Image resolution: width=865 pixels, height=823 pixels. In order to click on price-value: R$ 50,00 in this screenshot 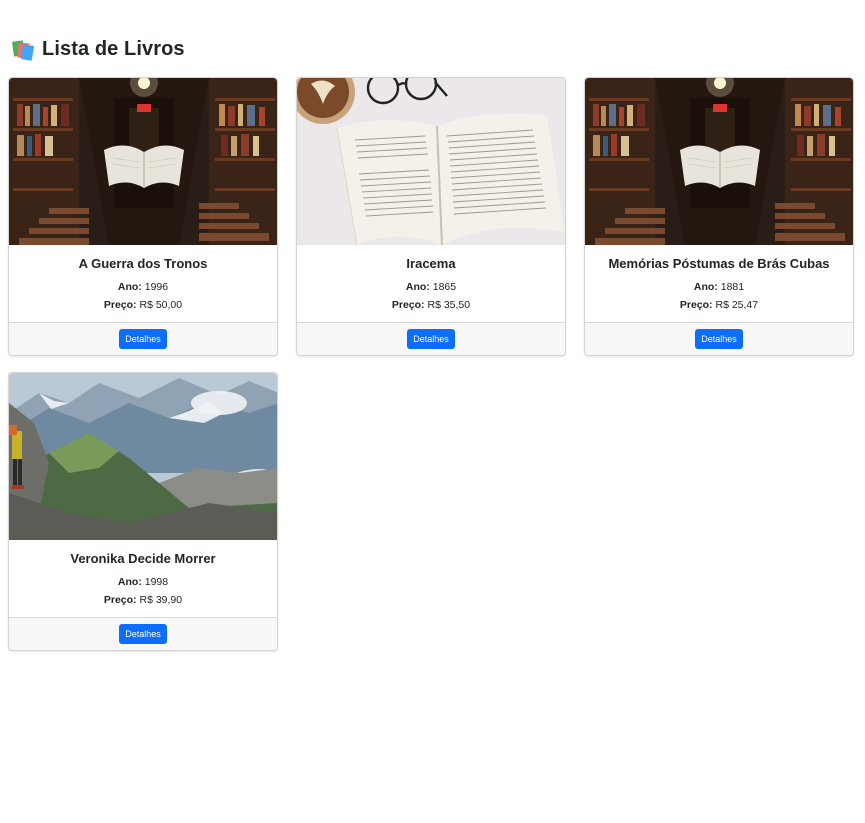, I will do `click(161, 305)`.